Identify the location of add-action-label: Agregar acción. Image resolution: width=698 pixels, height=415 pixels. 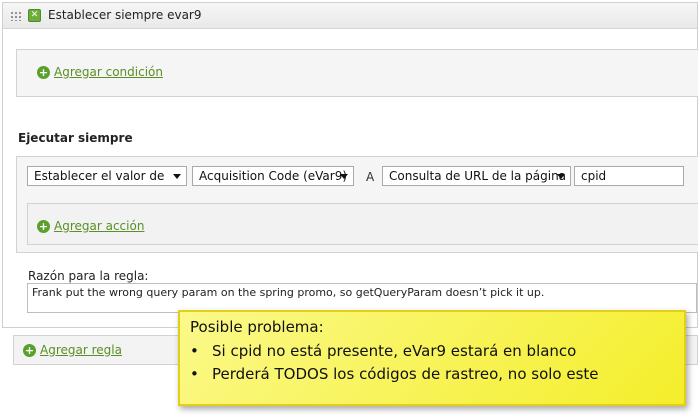
(99, 226).